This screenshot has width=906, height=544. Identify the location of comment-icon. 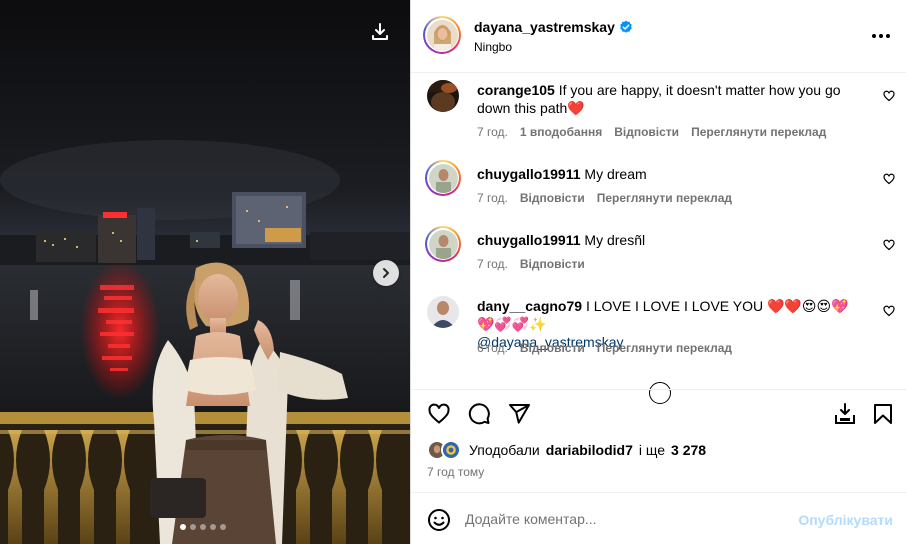
(479, 414).